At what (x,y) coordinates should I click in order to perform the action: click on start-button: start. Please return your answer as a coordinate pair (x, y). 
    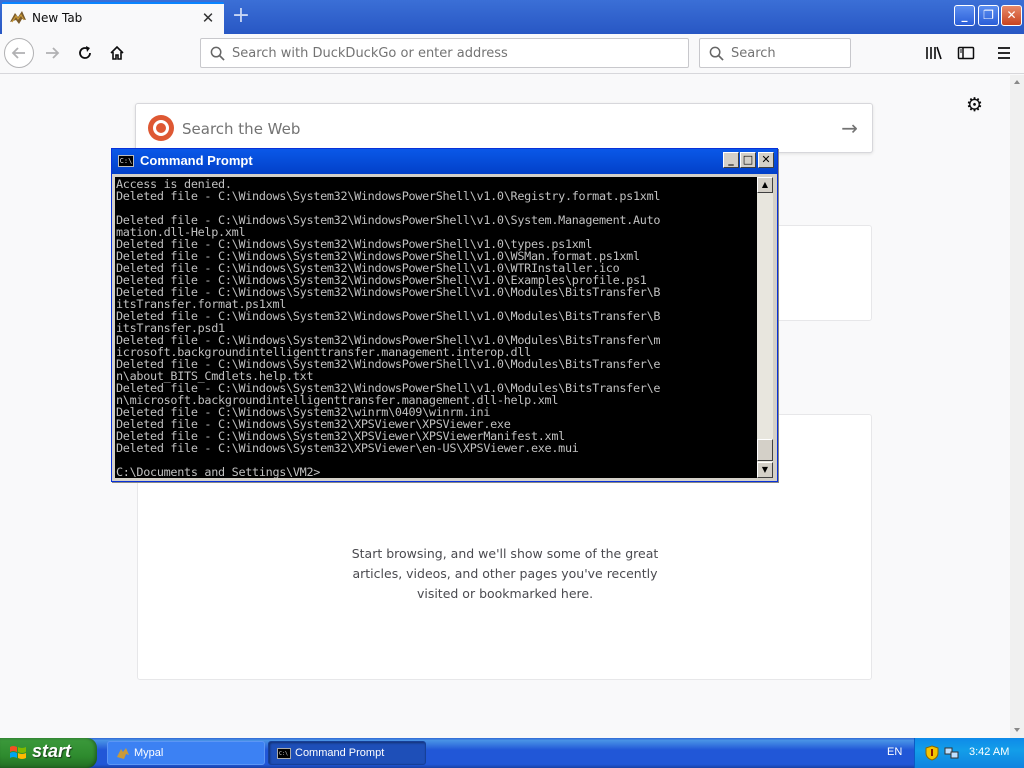
    Looking at the image, I should click on (48, 753).